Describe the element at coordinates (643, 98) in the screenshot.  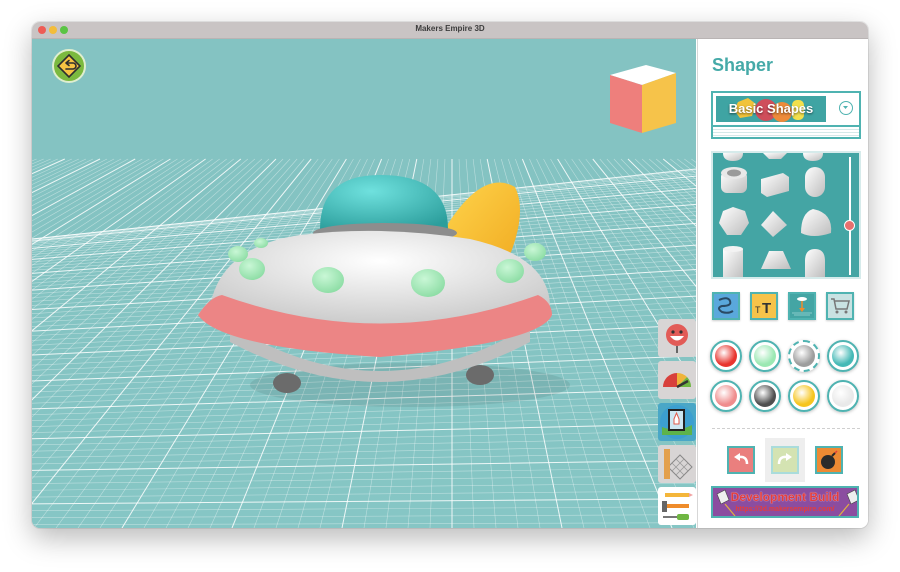
I see `view-cube` at that location.